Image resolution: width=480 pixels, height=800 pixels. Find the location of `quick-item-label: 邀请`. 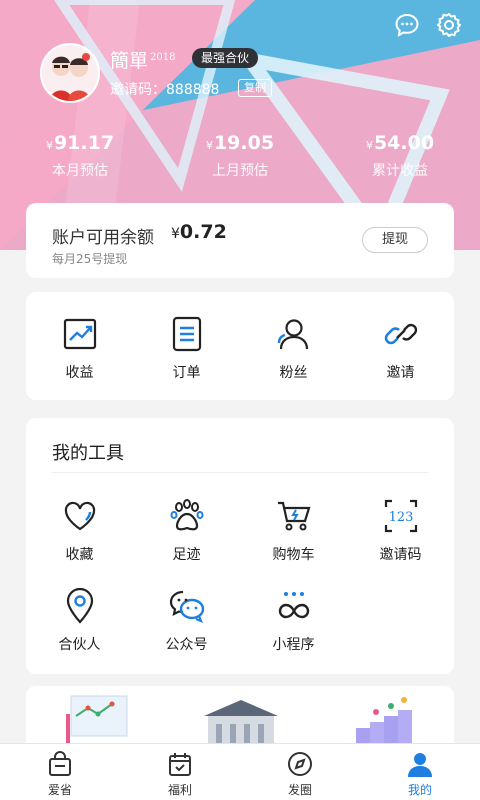

quick-item-label: 邀请 is located at coordinates (400, 373).